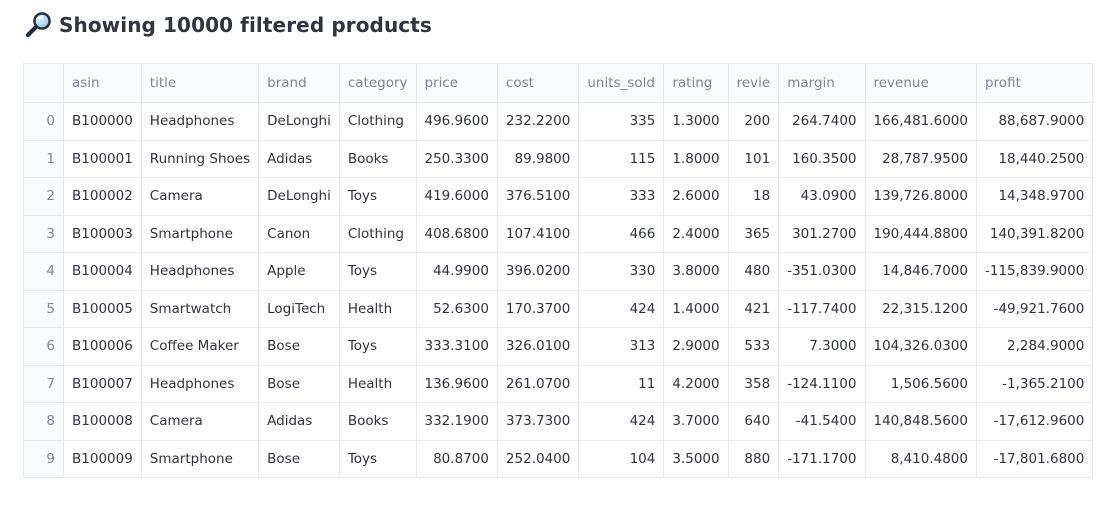  Describe the element at coordinates (102, 121) in the screenshot. I see `cell-asin: B100000` at that location.